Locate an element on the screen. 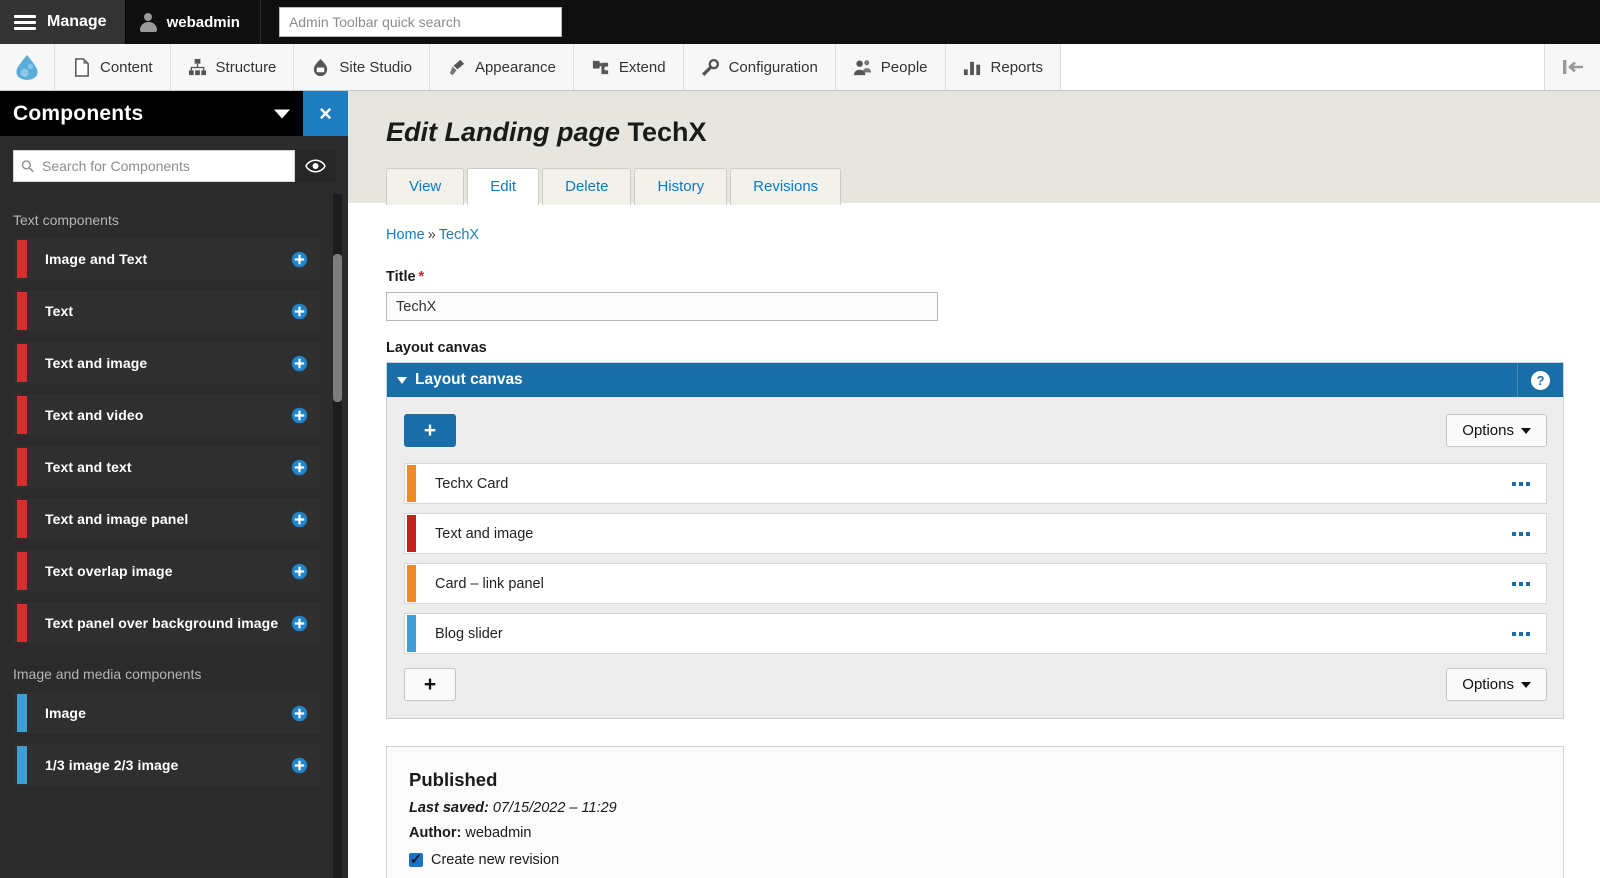  collapse-toolbar-button is located at coordinates (1572, 67).